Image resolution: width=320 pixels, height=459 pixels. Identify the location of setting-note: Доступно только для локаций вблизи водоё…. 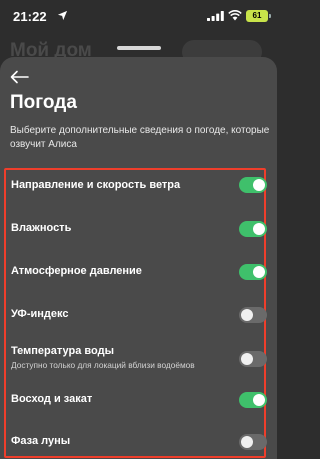
(103, 365).